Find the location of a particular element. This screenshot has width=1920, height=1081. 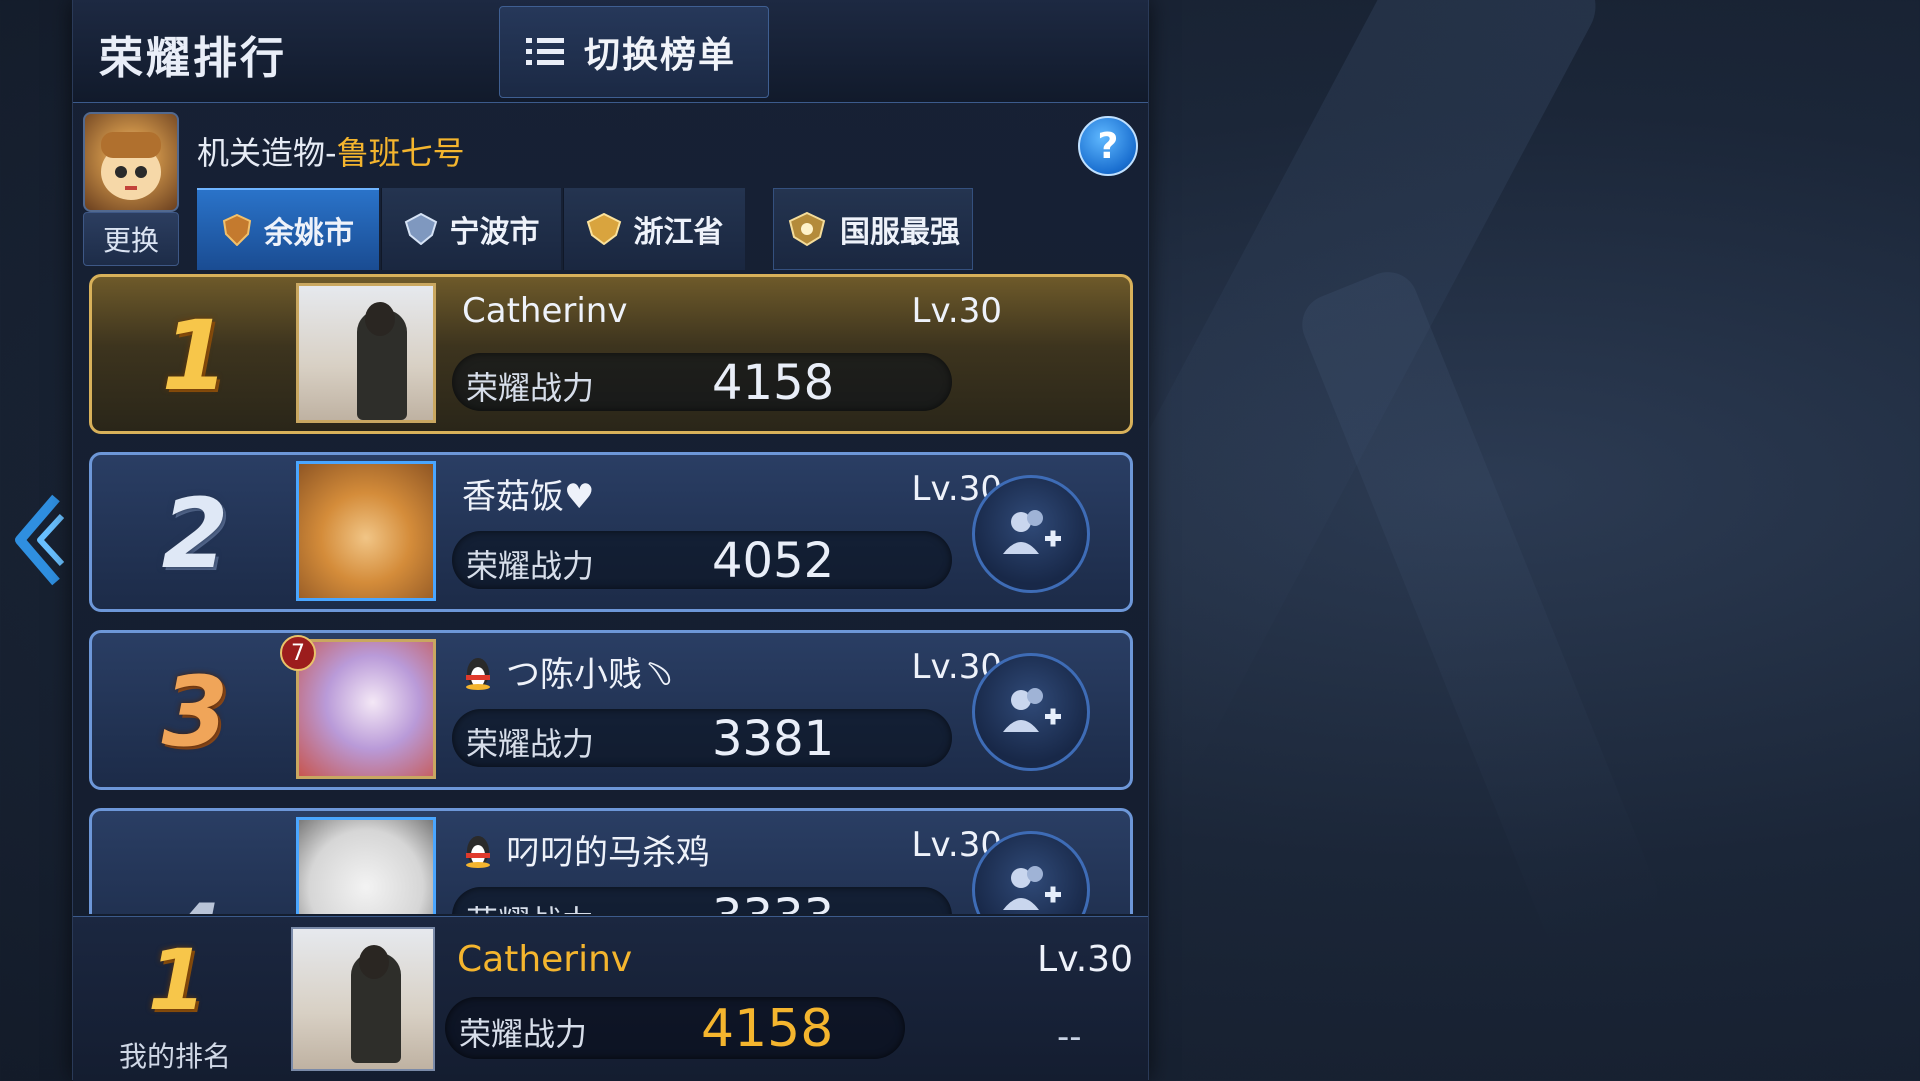

switch-list-label: 切换榜单 is located at coordinates (660, 55).